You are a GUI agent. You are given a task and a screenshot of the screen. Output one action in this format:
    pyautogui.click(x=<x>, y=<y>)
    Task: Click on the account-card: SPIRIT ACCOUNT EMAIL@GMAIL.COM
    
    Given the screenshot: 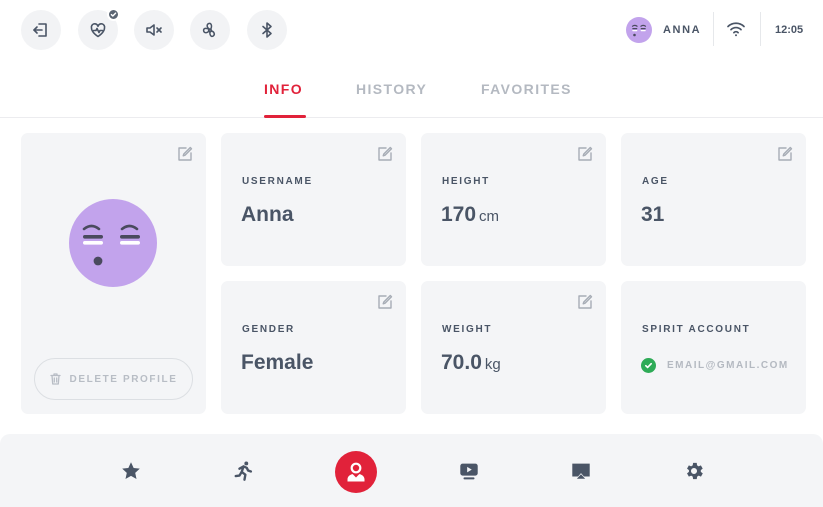 What is the action you would take?
    pyautogui.click(x=713, y=347)
    